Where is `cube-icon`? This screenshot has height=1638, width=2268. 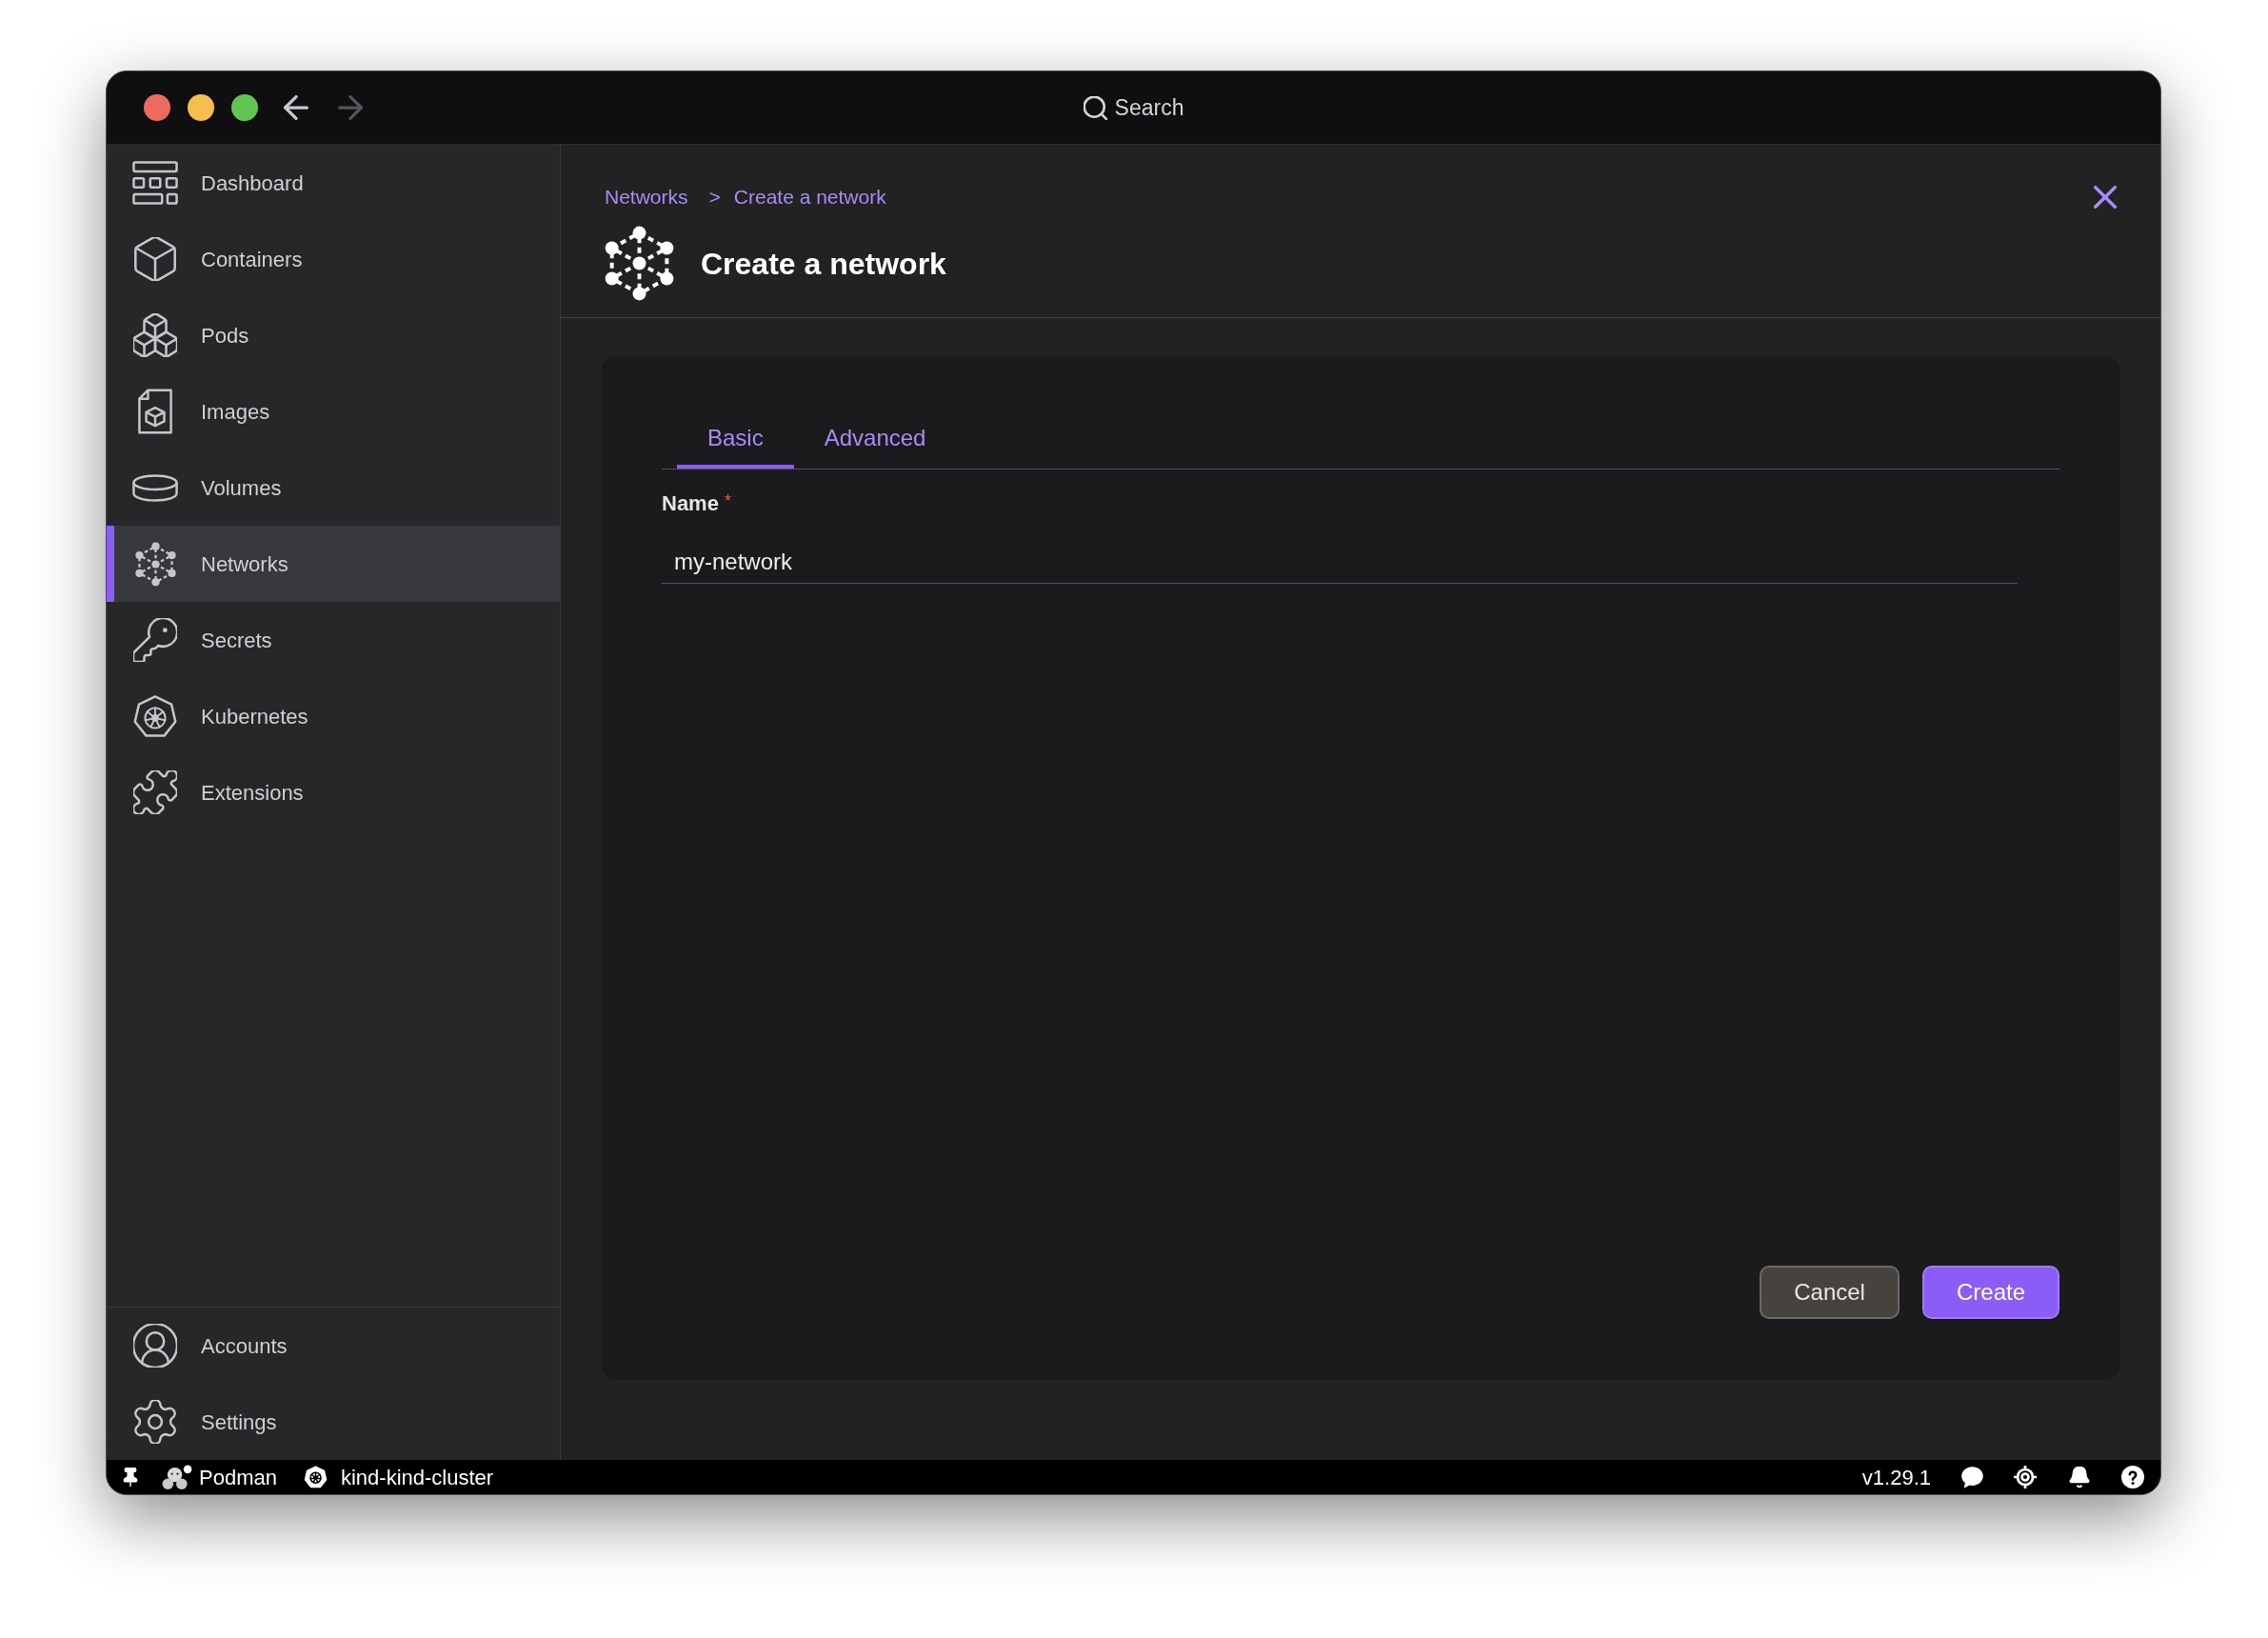
cube-icon is located at coordinates (155, 259).